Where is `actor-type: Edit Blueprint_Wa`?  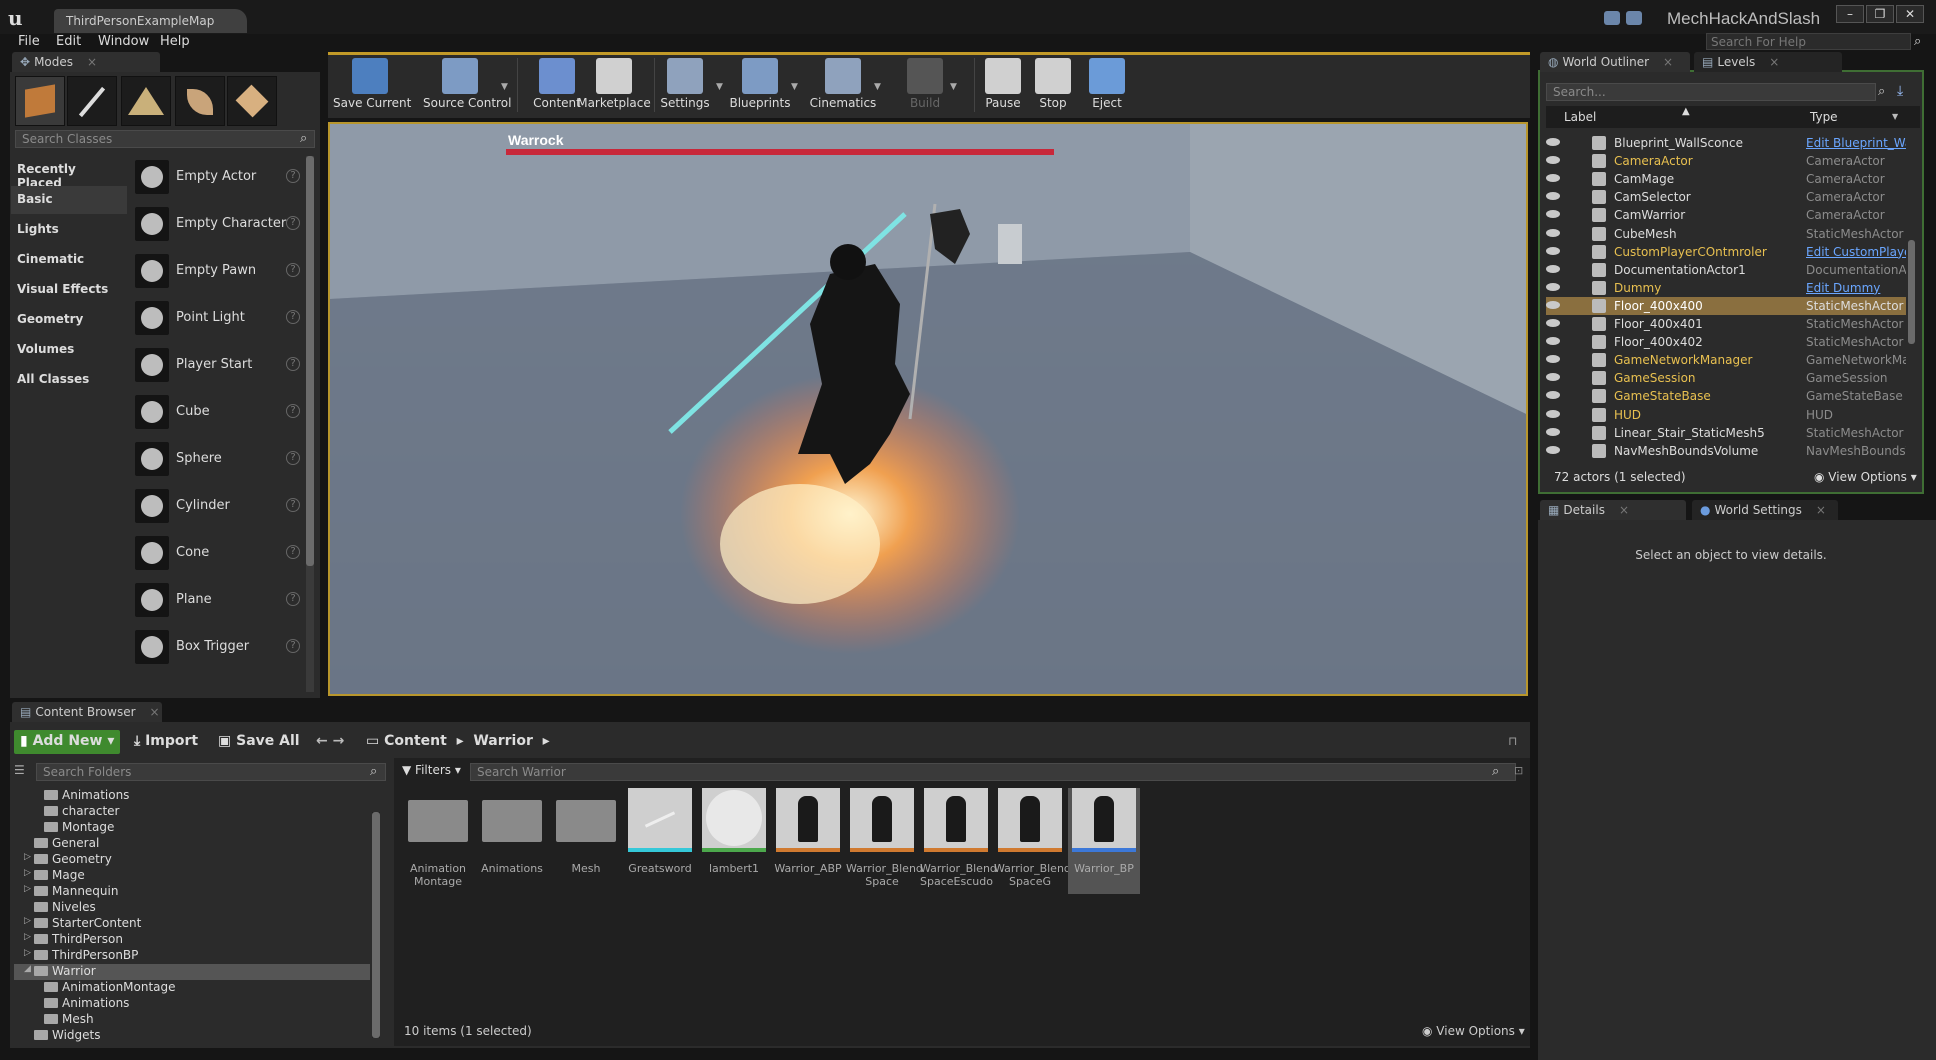 actor-type: Edit Blueprint_Wa is located at coordinates (1856, 143).